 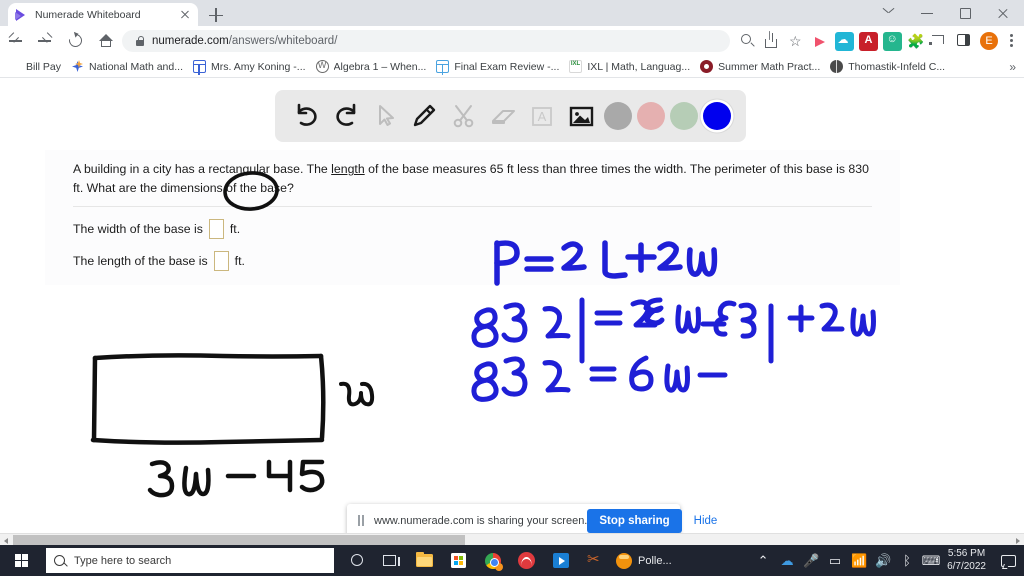 What do you see at coordinates (989, 41) in the screenshot?
I see `profile-avatar: E` at bounding box center [989, 41].